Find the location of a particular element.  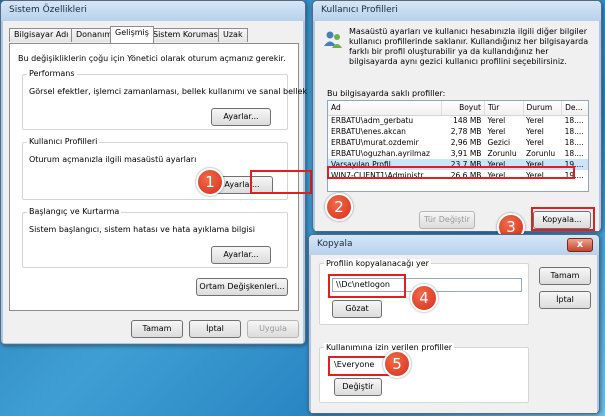

copy-cancel-button: İptal is located at coordinates (565, 300).